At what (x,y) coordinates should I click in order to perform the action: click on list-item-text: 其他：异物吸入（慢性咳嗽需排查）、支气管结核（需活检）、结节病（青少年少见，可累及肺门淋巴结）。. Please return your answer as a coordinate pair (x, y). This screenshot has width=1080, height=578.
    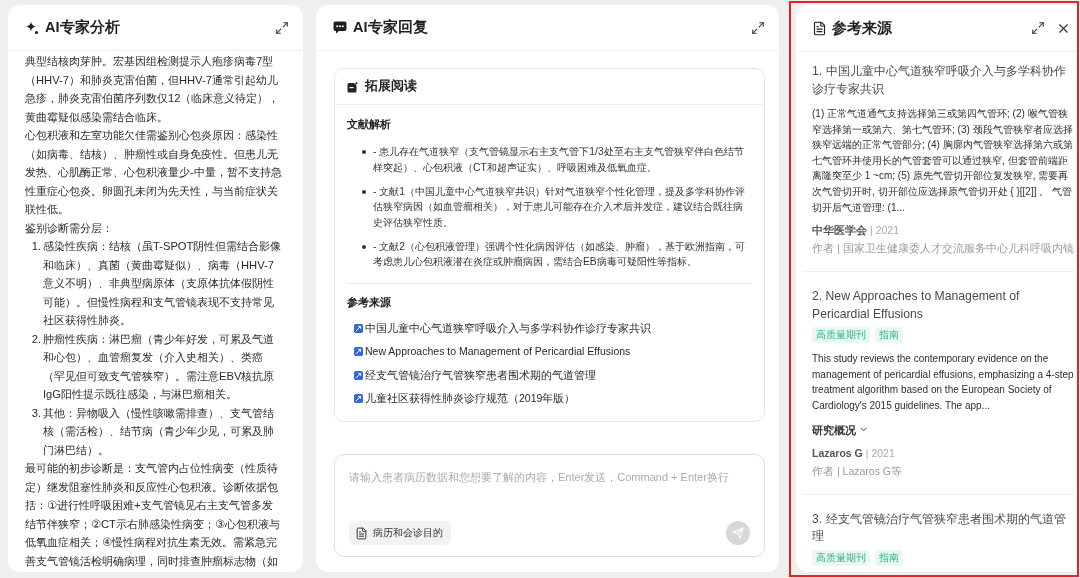
    Looking at the image, I should click on (159, 431).